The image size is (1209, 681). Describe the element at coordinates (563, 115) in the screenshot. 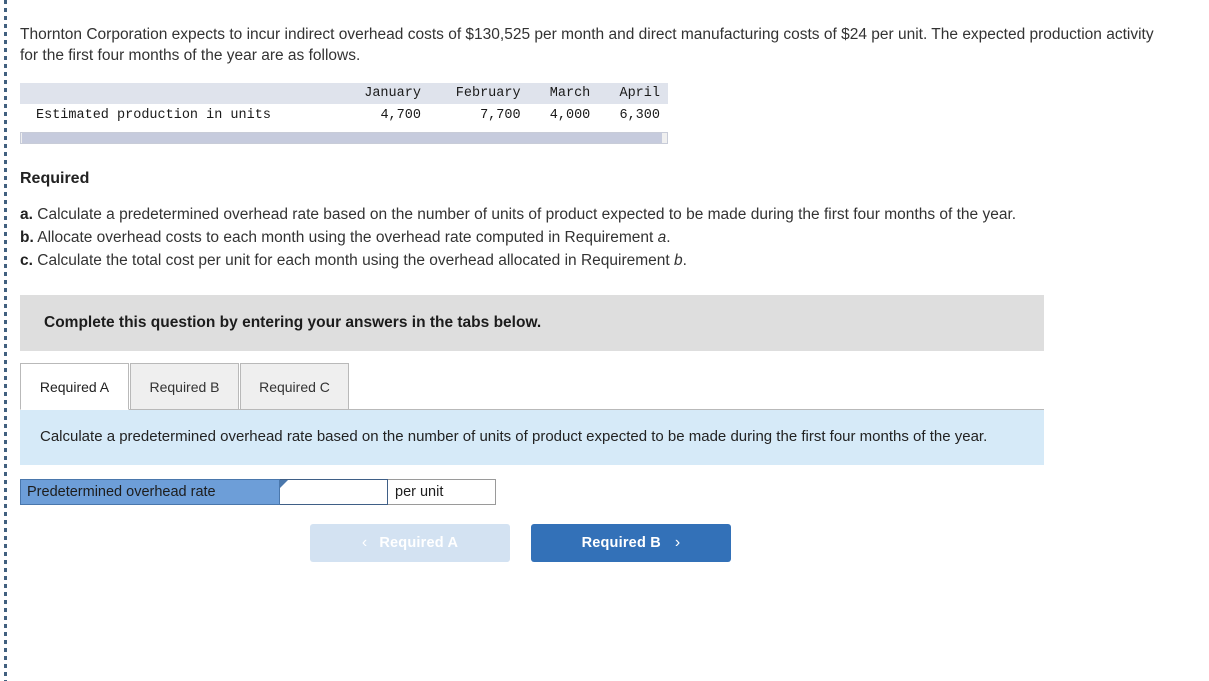

I see `cell-march: 4,000` at that location.